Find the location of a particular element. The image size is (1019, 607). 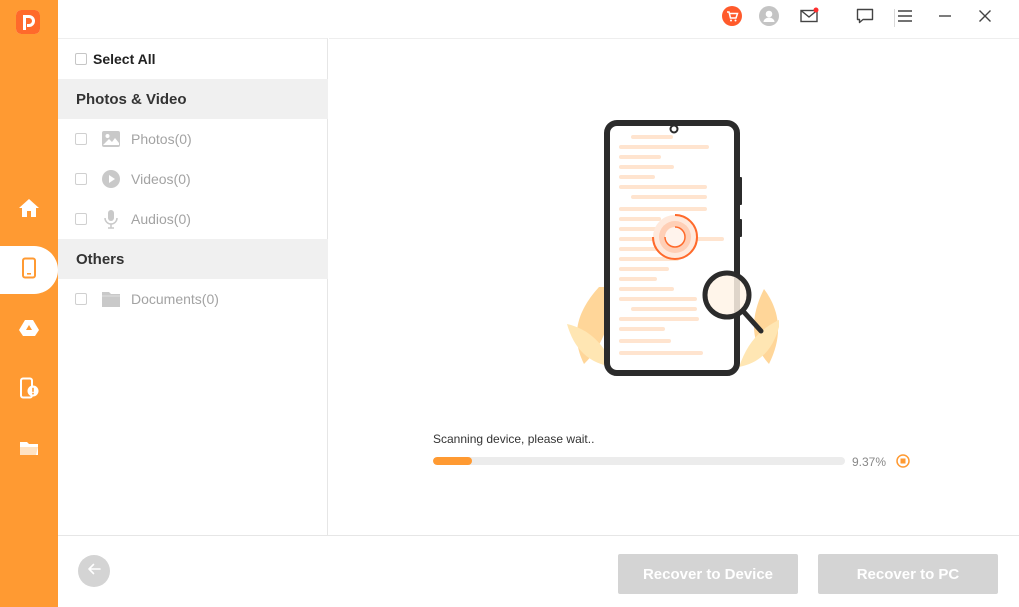

photo-icon is located at coordinates (111, 139).